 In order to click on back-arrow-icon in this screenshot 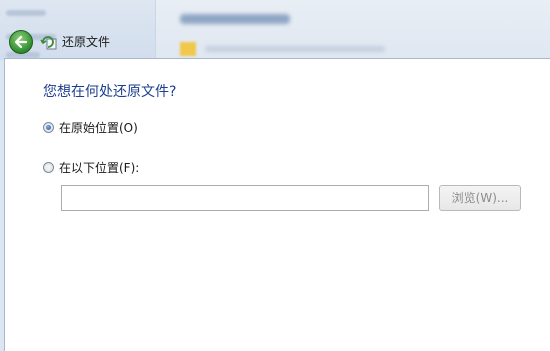, I will do `click(21, 42)`.